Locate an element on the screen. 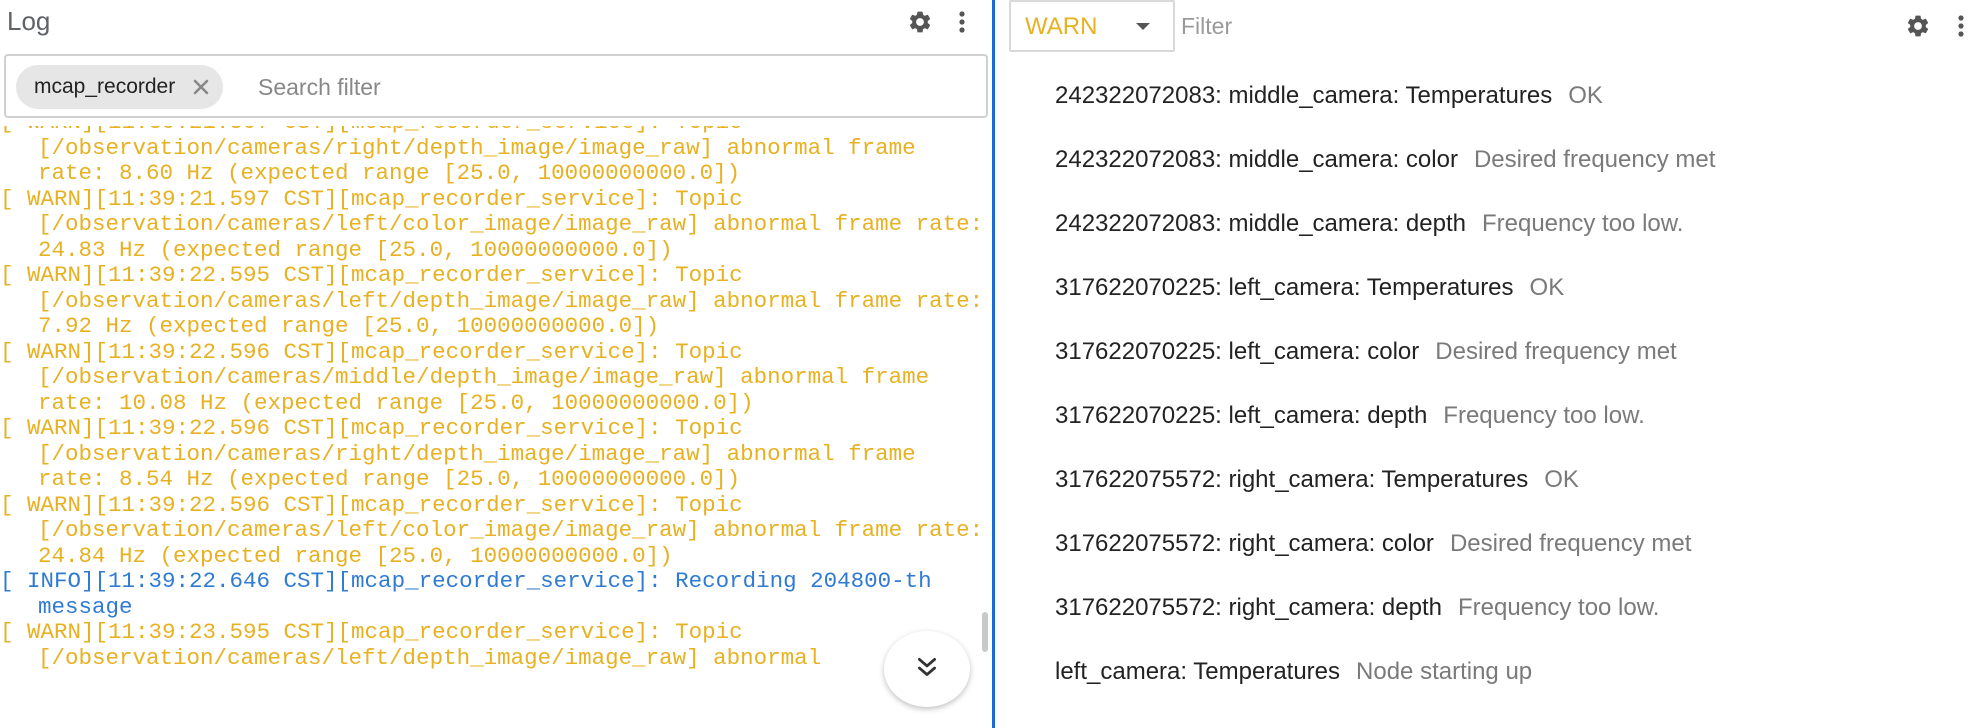 The image size is (1988, 728). caret-down-icon is located at coordinates (1143, 29).